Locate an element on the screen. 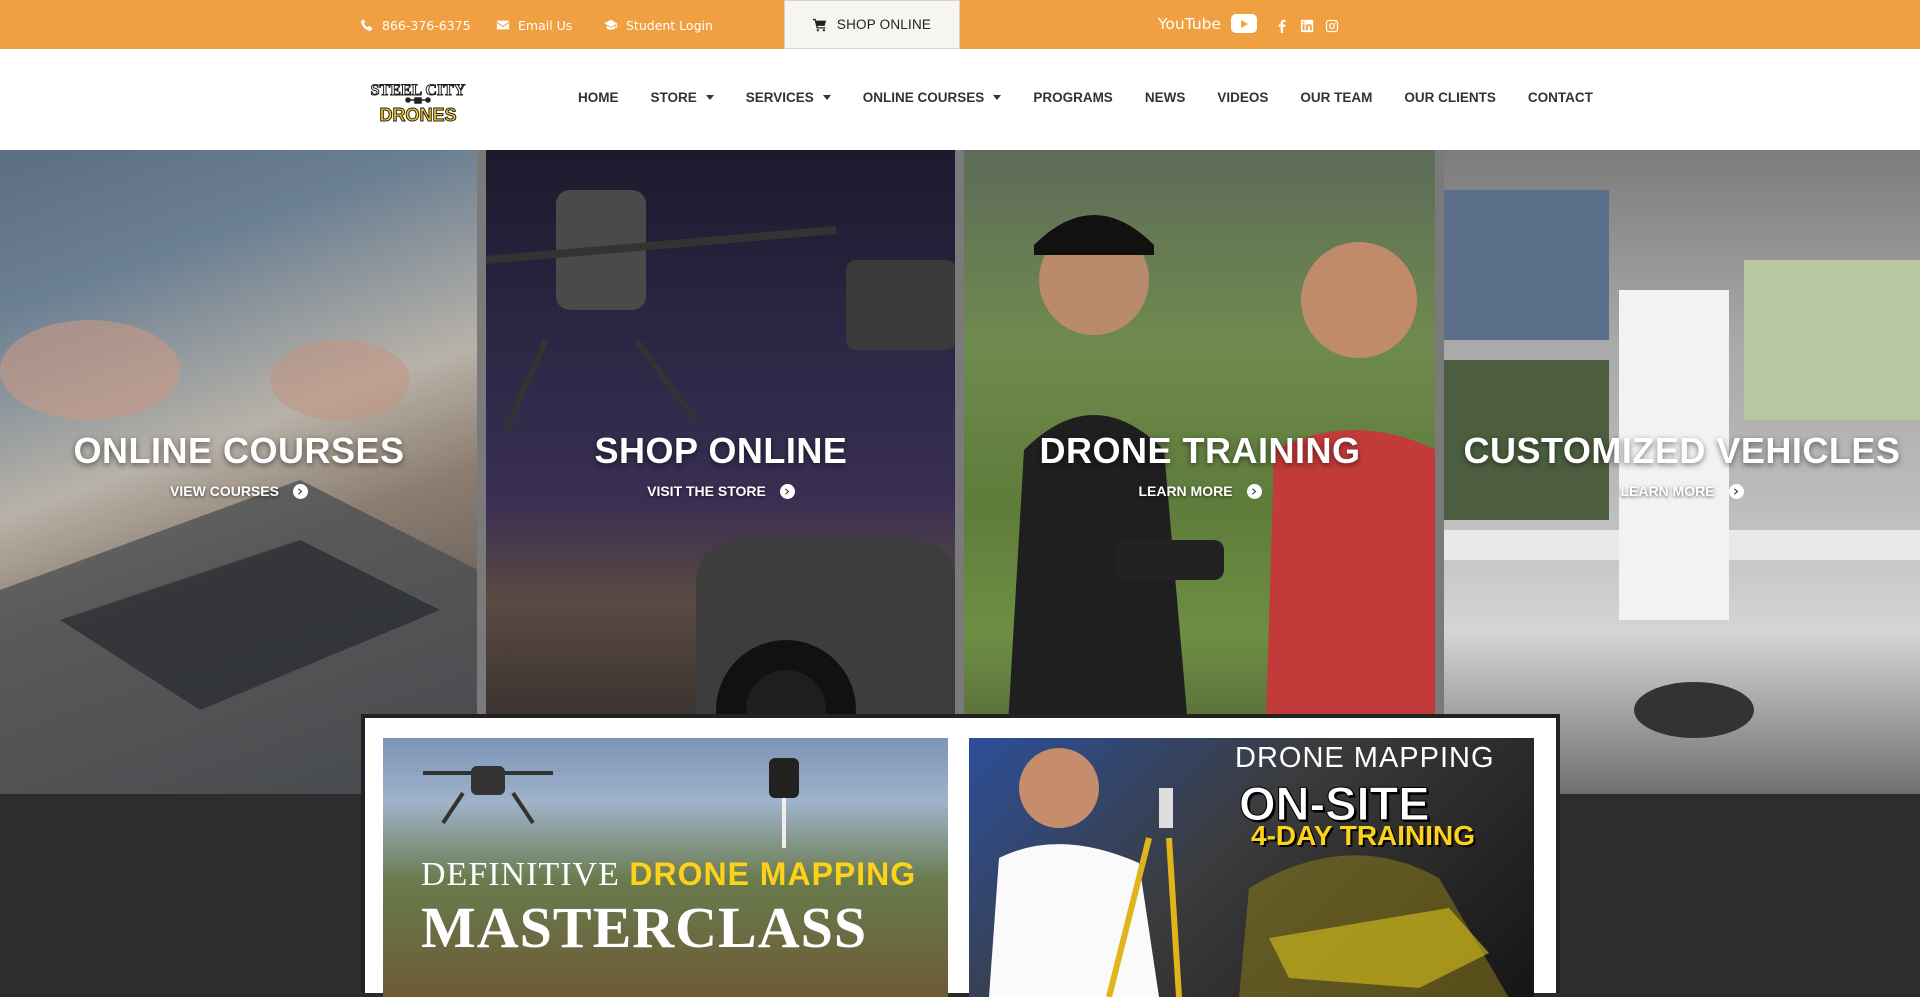 This screenshot has height=997, width=1920. masterclass-line-1: DEFINITIVE DRONE MAPPING is located at coordinates (668, 875).